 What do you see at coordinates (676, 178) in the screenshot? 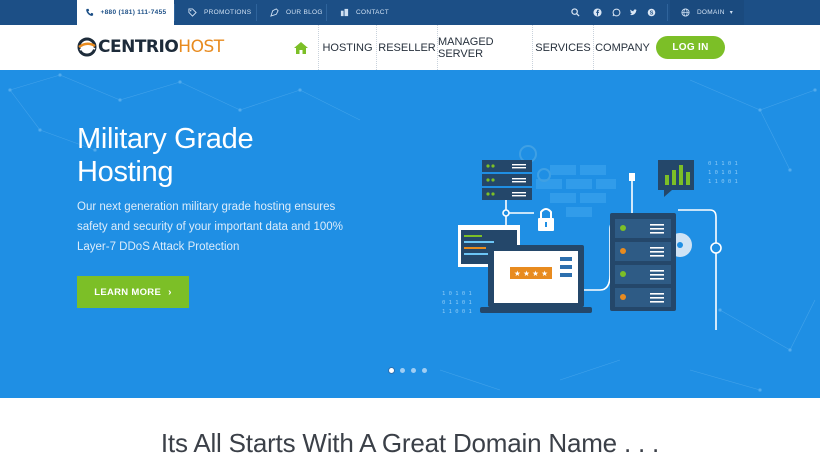
I see `chart-bubble-icon` at bounding box center [676, 178].